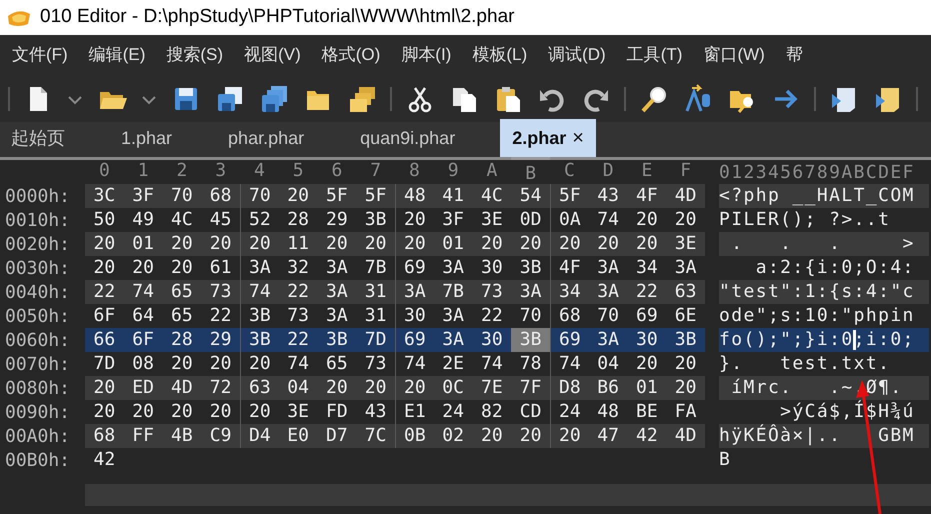 This screenshot has height=514, width=931. I want to click on hex-byte: 0D, so click(530, 220).